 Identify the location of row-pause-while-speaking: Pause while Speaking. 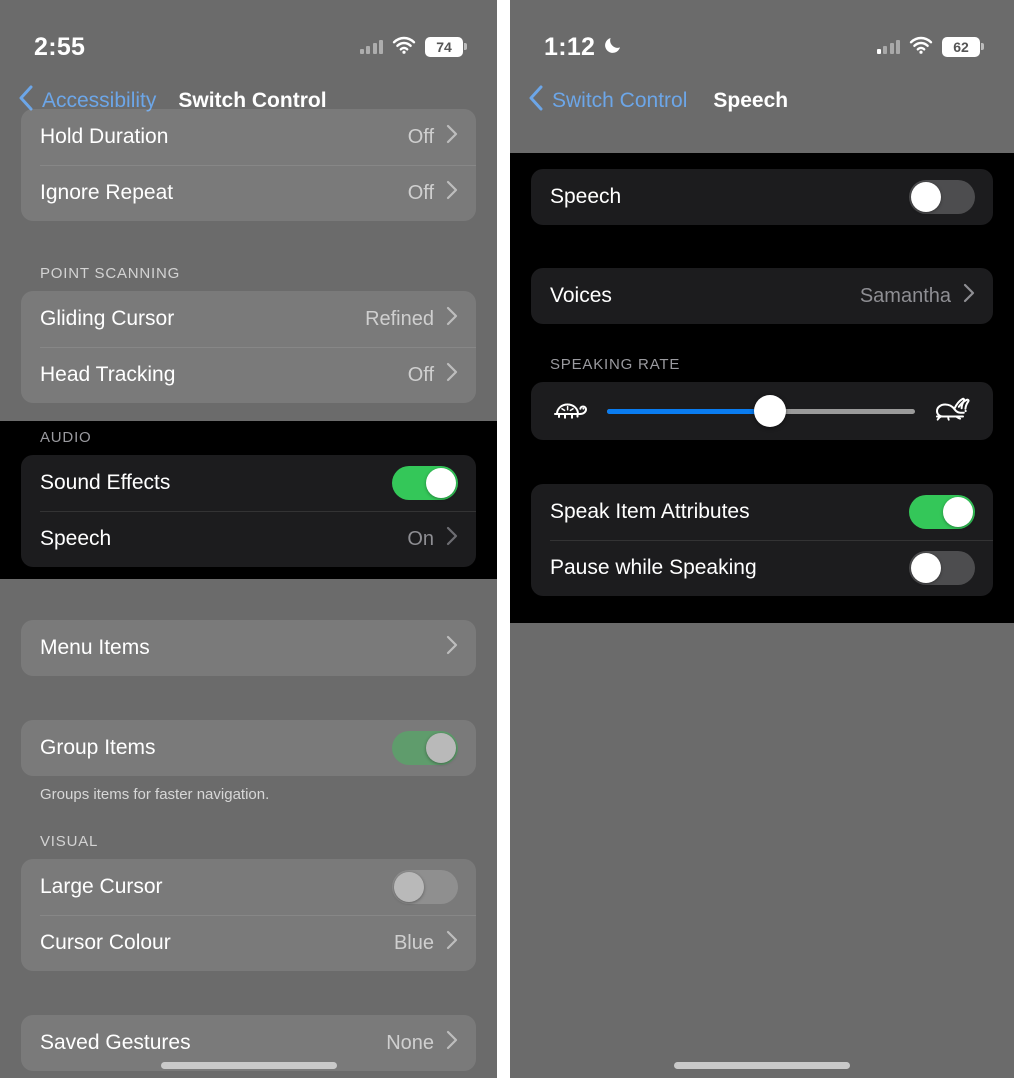
(762, 568).